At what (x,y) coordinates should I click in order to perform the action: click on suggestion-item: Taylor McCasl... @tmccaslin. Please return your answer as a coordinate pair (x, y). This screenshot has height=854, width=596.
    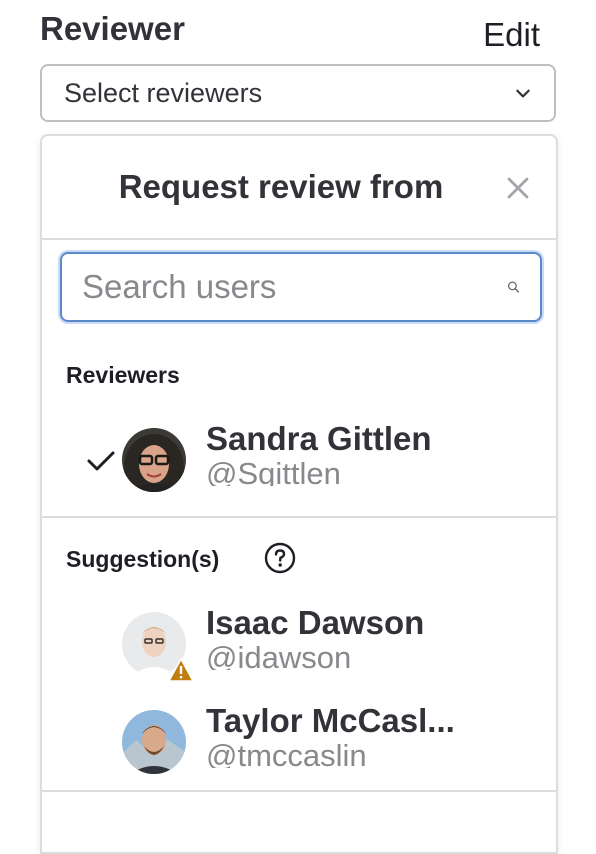
    Looking at the image, I should click on (299, 740).